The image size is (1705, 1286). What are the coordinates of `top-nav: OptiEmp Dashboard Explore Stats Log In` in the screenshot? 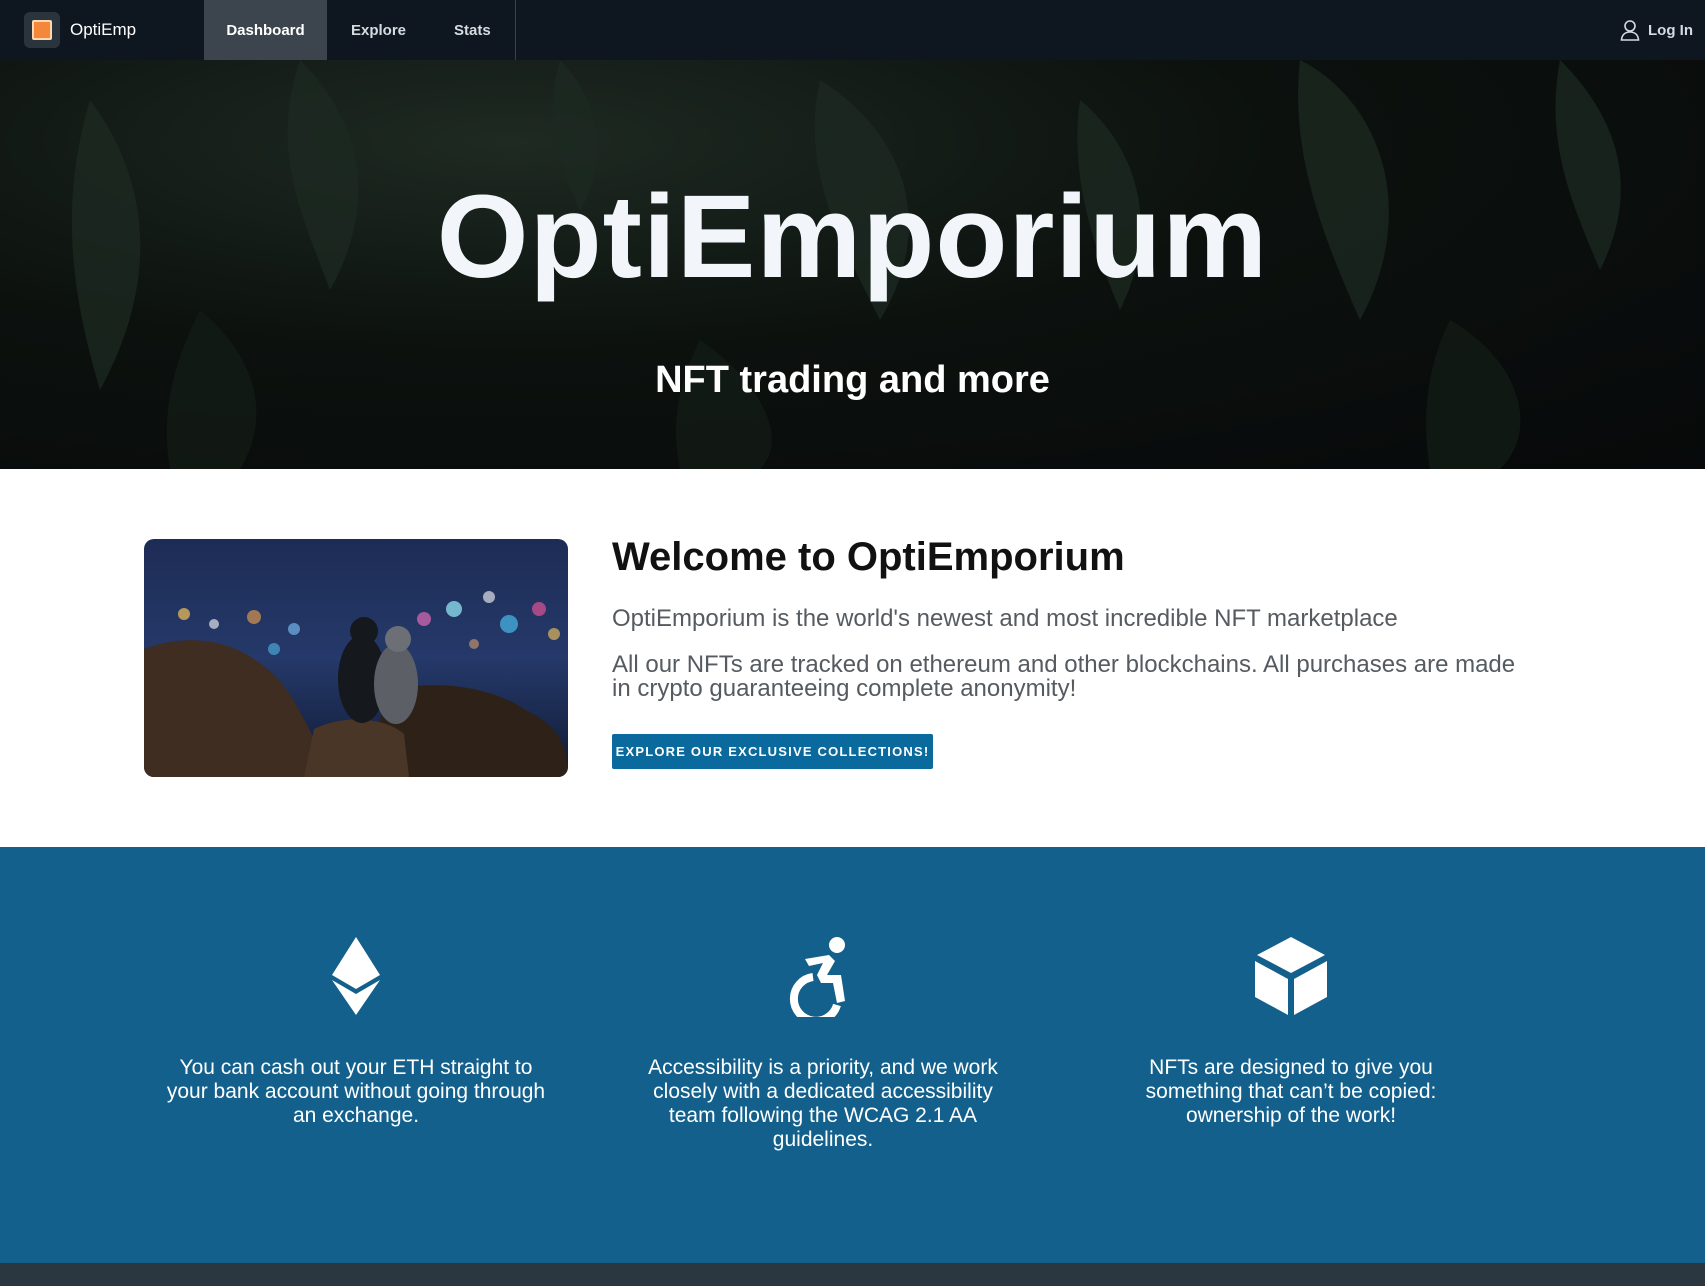 It's located at (852, 30).